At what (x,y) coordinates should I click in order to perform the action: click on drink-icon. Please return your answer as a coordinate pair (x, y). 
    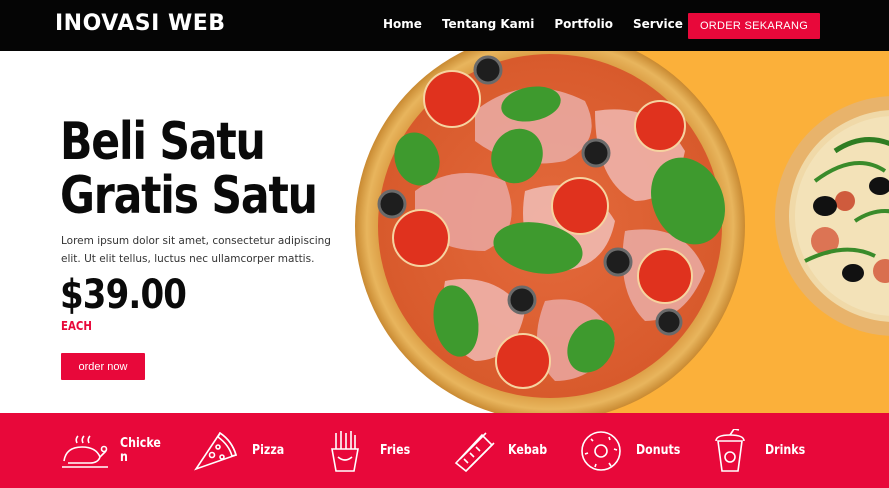
    Looking at the image, I should click on (730, 450).